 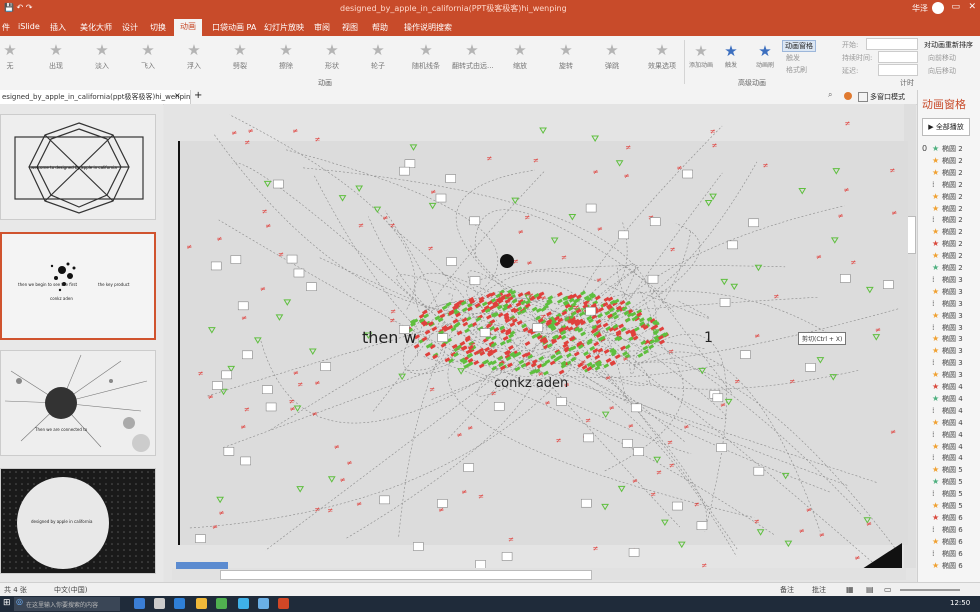 I want to click on play-all-button: ▶ 全部播放, so click(x=946, y=127).